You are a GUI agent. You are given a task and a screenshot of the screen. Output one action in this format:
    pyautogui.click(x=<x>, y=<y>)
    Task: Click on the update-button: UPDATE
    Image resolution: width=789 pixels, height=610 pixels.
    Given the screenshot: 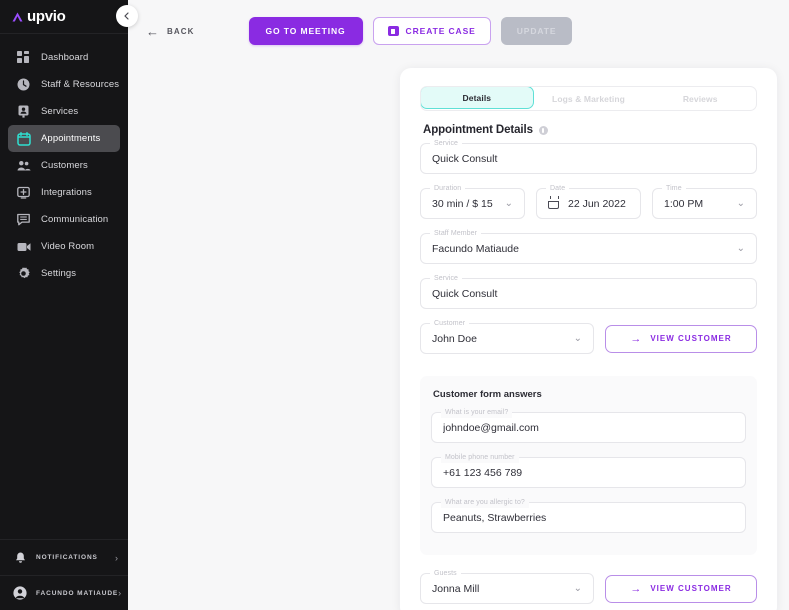 What is the action you would take?
    pyautogui.click(x=536, y=31)
    